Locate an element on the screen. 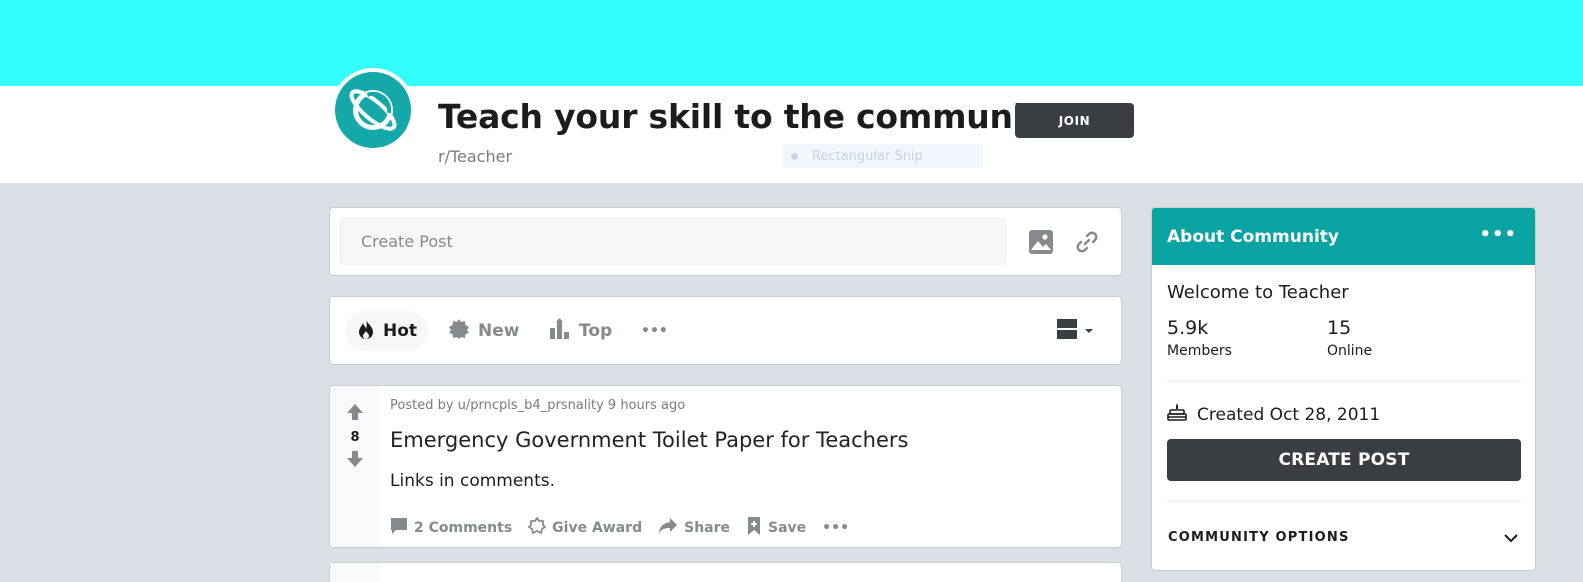 This screenshot has height=582, width=1583. members-count: 5.9k is located at coordinates (1188, 328).